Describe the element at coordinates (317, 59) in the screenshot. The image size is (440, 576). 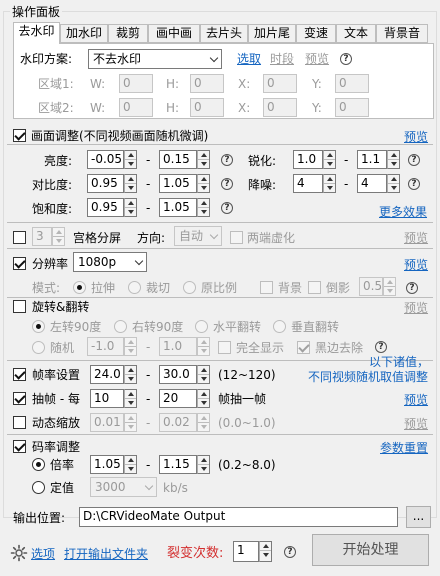
I see `watermark-preview-link: 预览` at that location.